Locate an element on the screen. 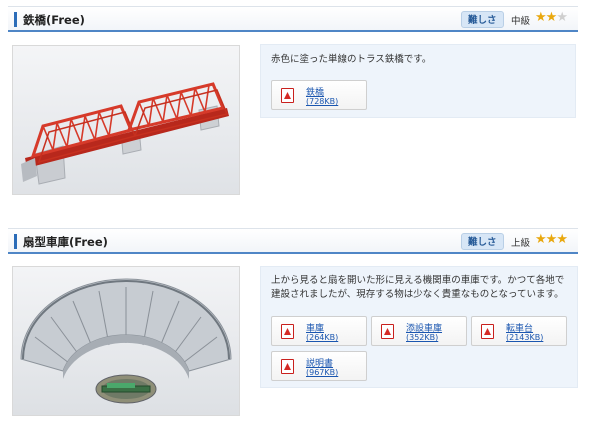  section-header: 鉄橋(Free) 難しさ 中級 ★★★ is located at coordinates (293, 19).